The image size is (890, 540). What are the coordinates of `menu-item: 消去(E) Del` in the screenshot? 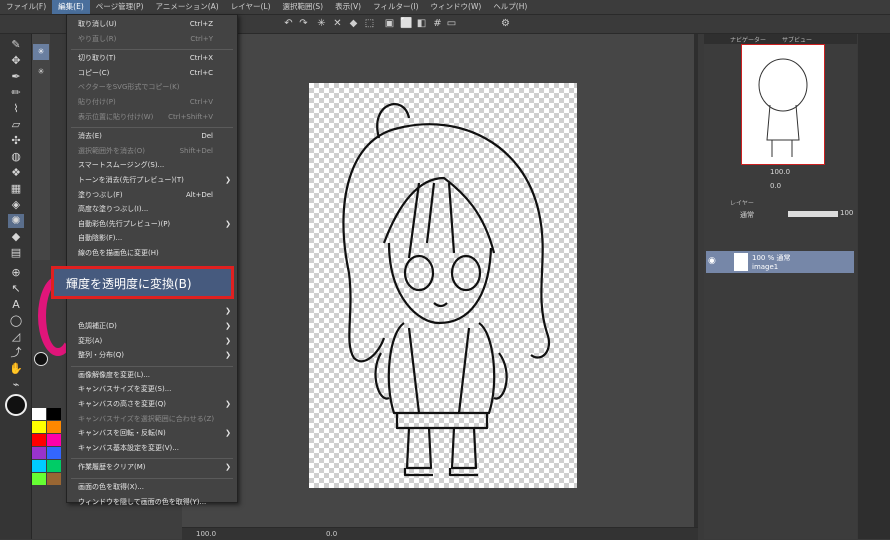 It's located at (152, 136).